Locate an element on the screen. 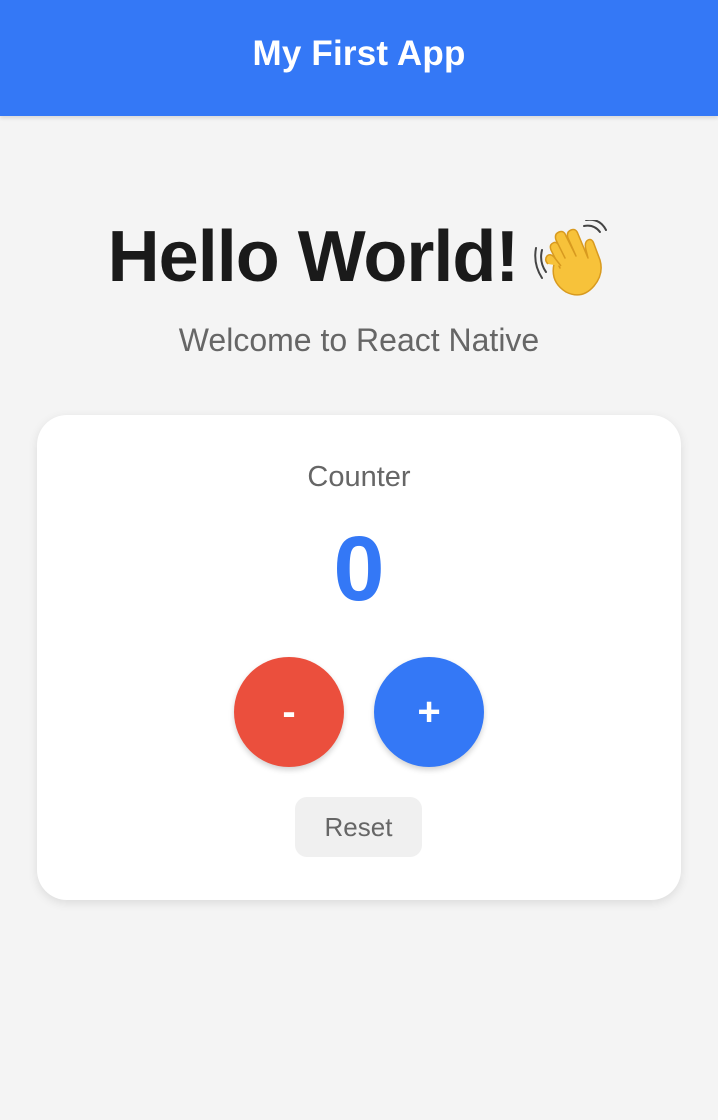 This screenshot has height=1120, width=718. increment-button: + is located at coordinates (429, 712).